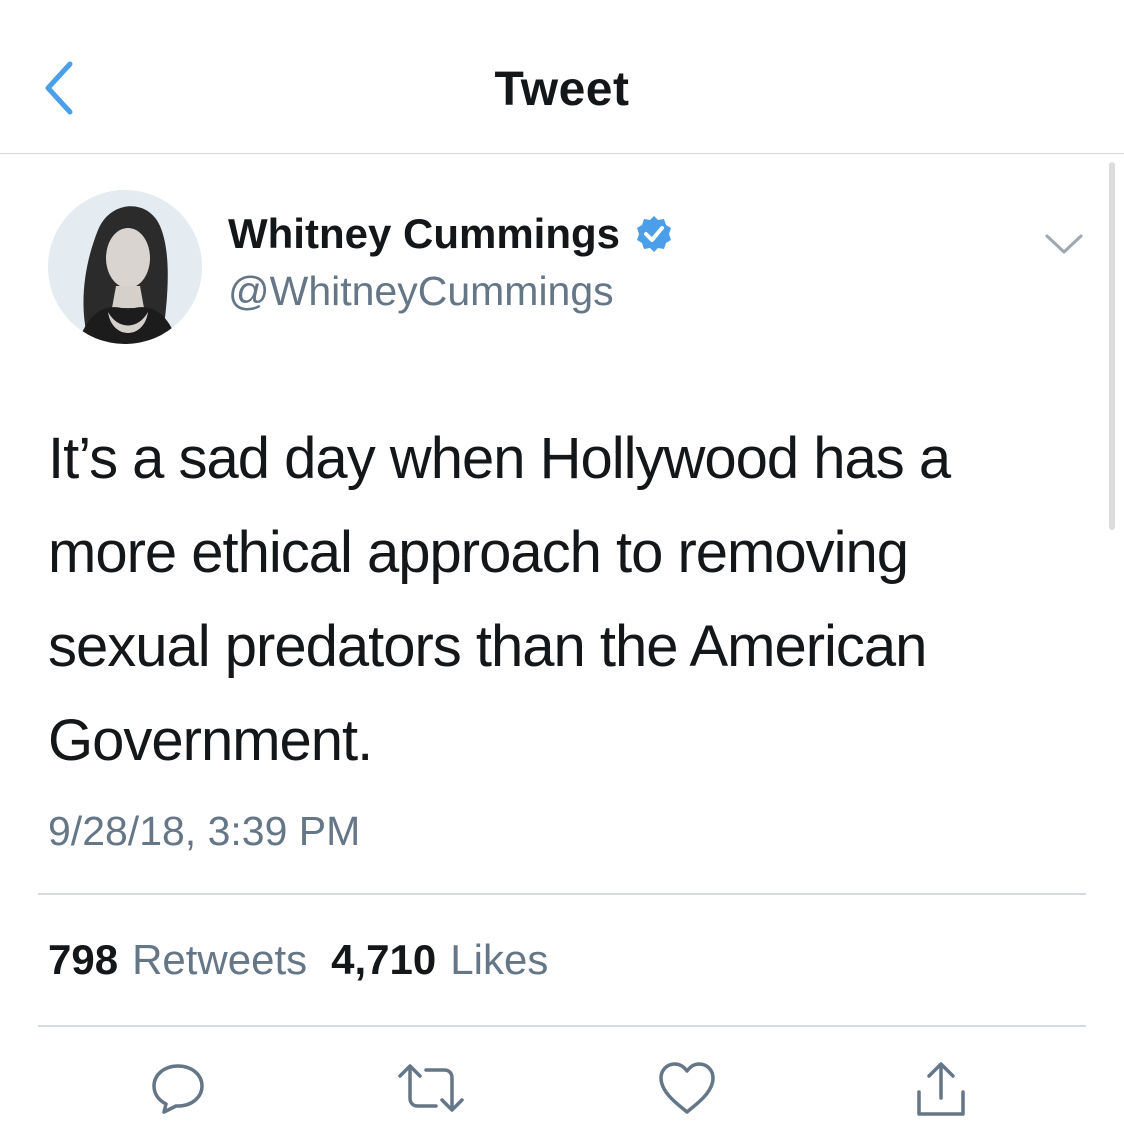 The width and height of the screenshot is (1124, 1124). I want to click on author-display-name: Whitney Cummings, so click(424, 234).